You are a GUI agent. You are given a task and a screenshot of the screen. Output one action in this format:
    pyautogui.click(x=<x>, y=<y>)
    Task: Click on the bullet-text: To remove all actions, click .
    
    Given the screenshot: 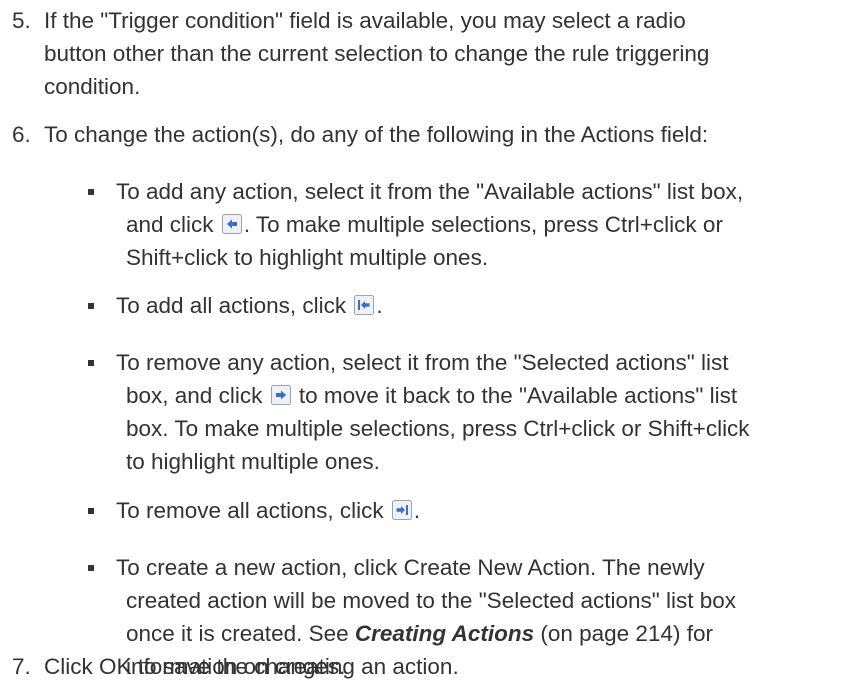 What is the action you would take?
    pyautogui.click(x=476, y=510)
    